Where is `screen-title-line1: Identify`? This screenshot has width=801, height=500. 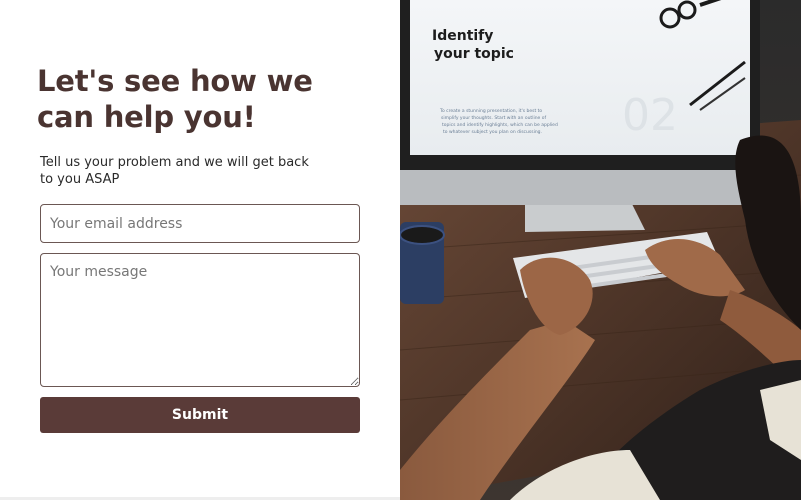
screen-title-line1: Identify is located at coordinates (462, 36).